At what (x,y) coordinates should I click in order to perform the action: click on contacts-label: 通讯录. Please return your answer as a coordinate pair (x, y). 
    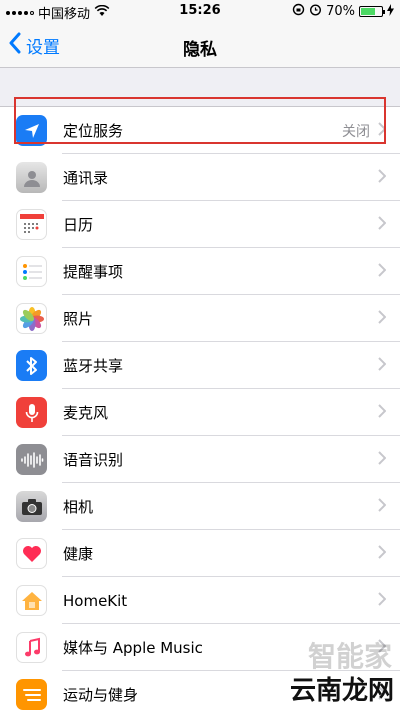
    Looking at the image, I should click on (86, 178).